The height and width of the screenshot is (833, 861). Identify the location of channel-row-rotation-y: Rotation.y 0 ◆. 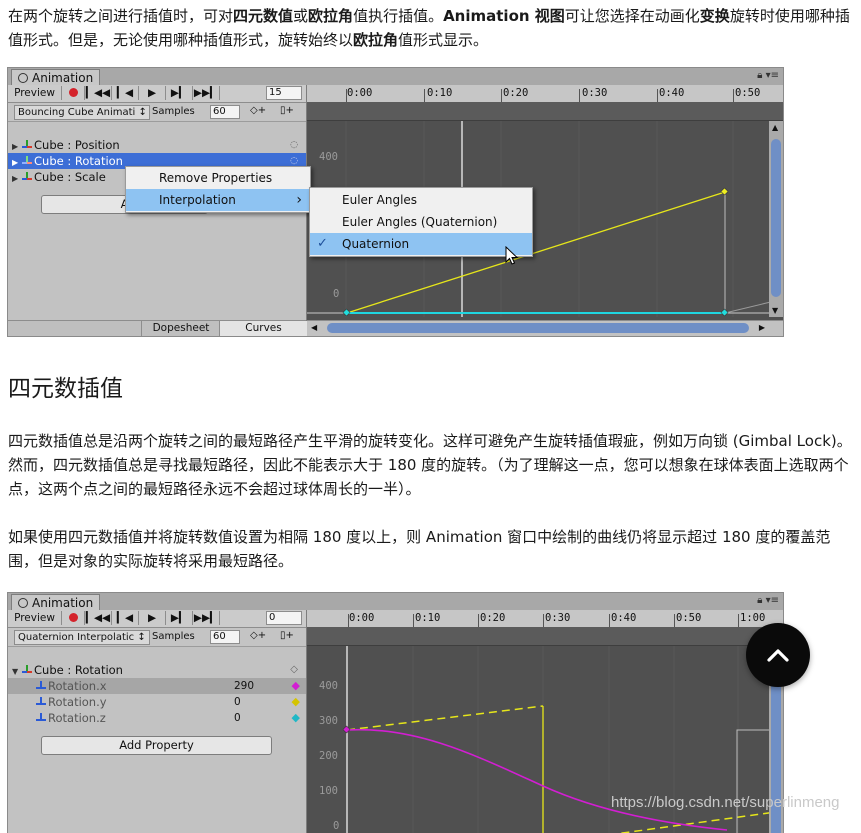
(157, 702).